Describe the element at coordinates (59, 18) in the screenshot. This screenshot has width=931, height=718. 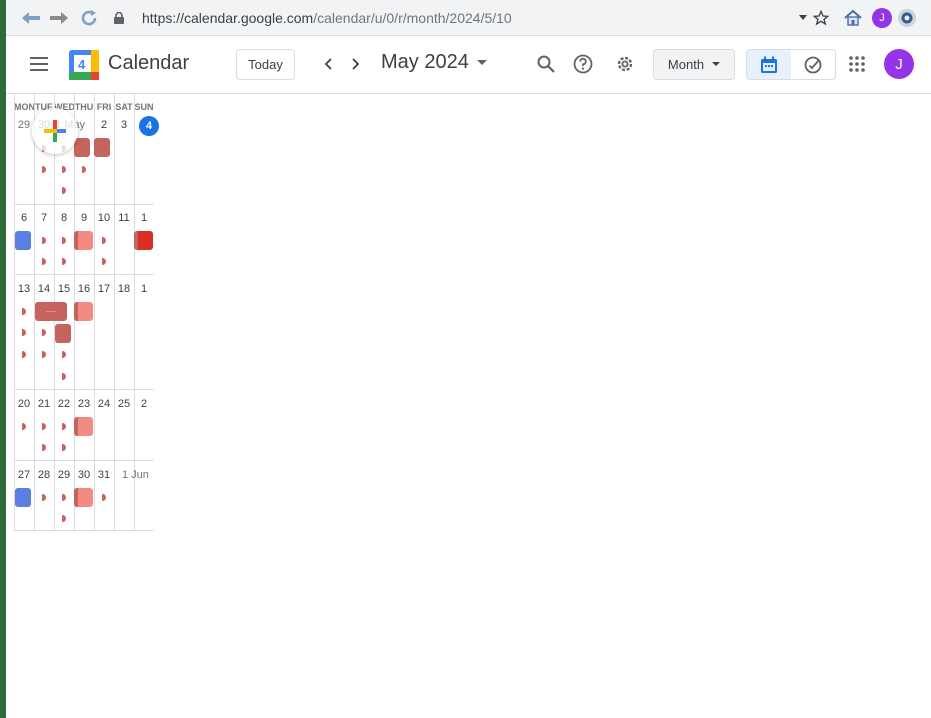
I see `forward-icon` at that location.